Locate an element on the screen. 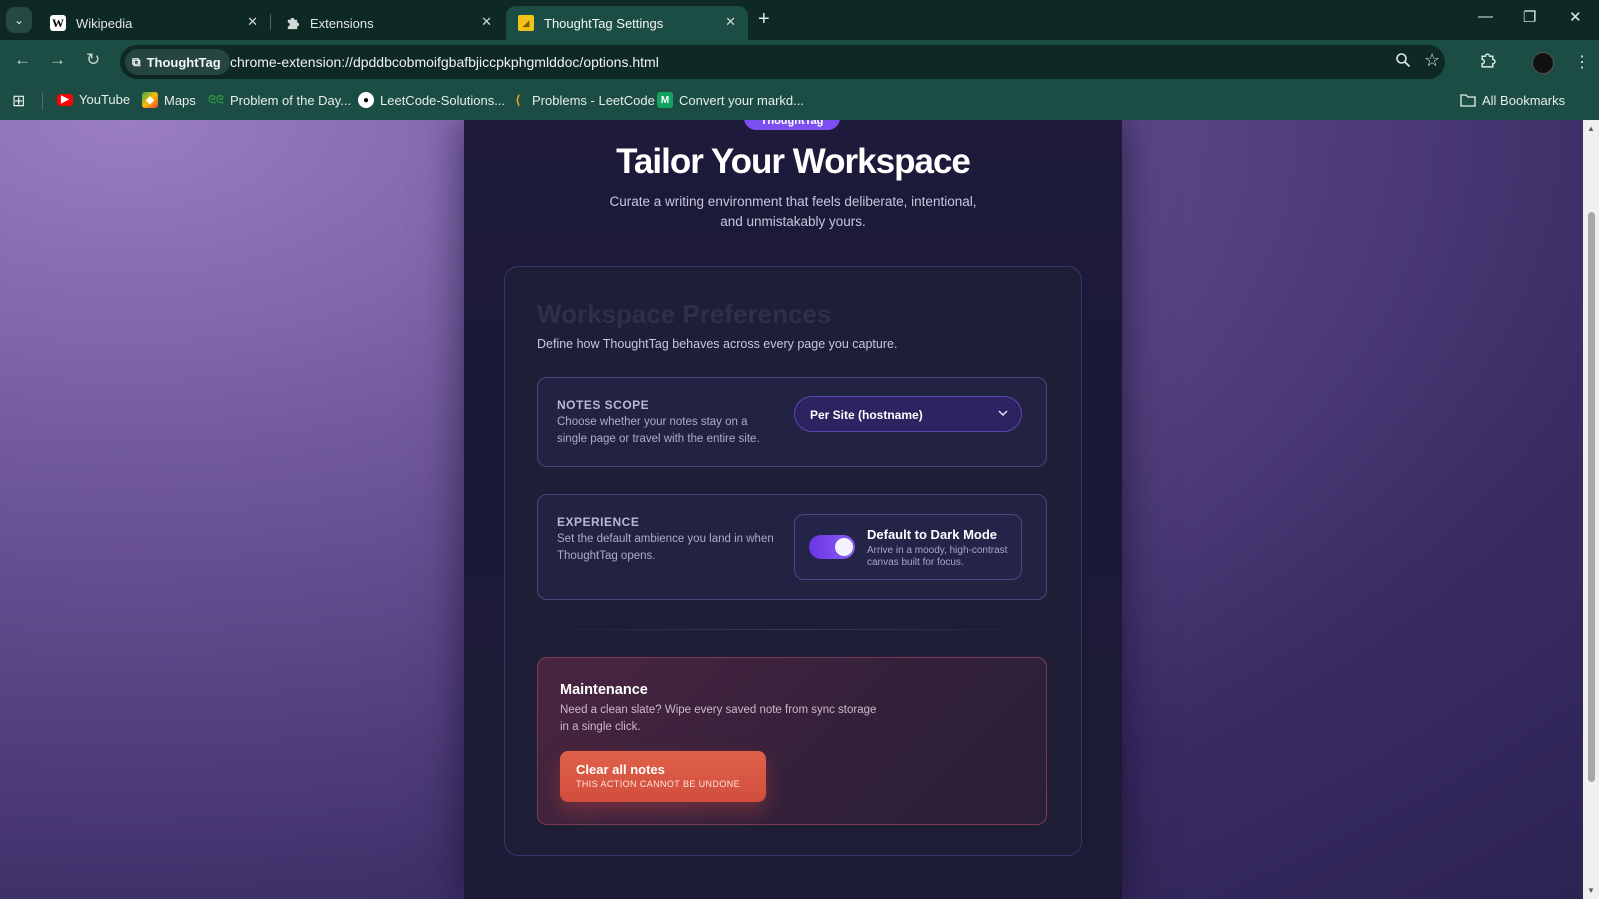 Image resolution: width=1599 pixels, height=899 pixels. clear-button-warning: THIS ACTION CANNOT BE UNDONE is located at coordinates (658, 784).